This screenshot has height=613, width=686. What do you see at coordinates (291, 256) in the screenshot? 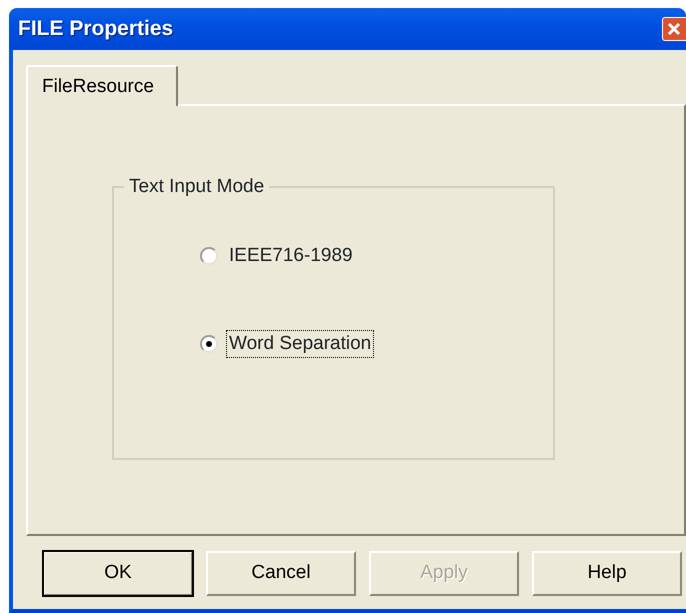
I see `radio-label: IEEE716-1989` at bounding box center [291, 256].